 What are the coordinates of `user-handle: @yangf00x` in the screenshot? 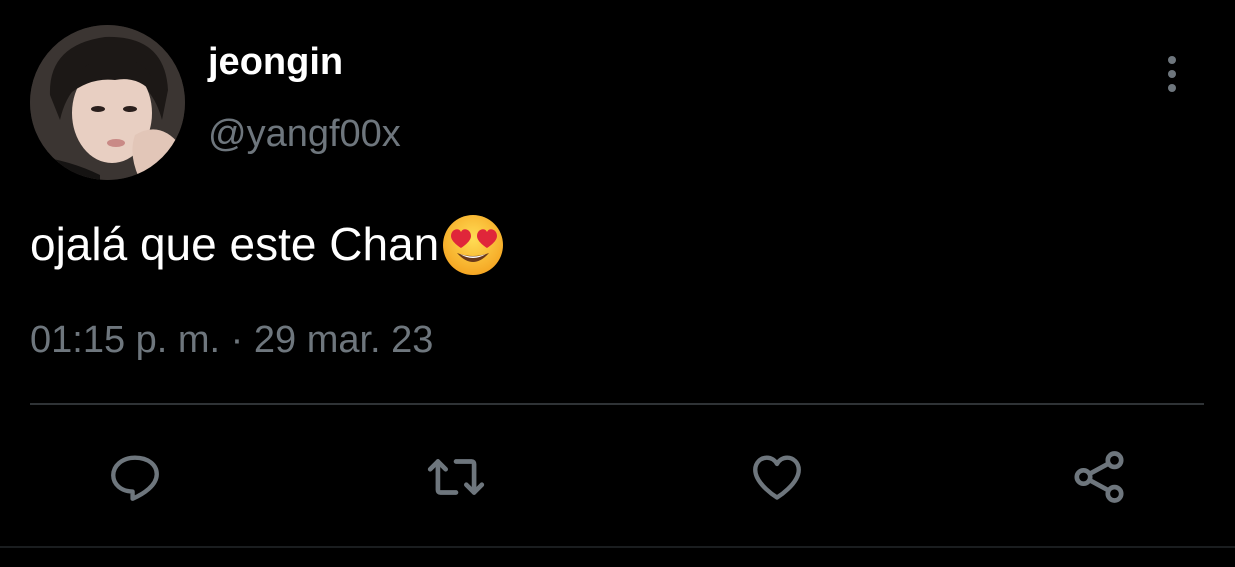 It's located at (304, 135).